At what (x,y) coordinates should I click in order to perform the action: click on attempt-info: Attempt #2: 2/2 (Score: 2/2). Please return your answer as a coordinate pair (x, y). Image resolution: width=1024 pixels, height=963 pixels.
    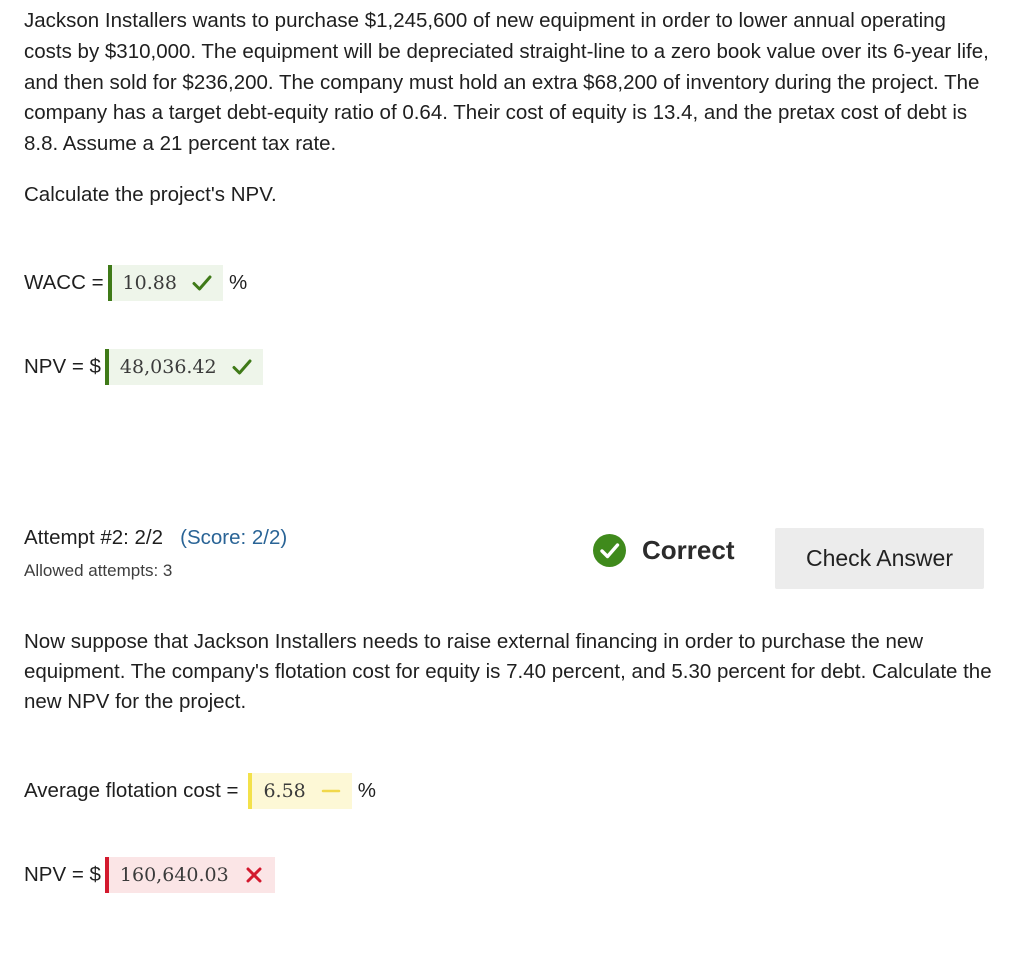
    Looking at the image, I should click on (155, 538).